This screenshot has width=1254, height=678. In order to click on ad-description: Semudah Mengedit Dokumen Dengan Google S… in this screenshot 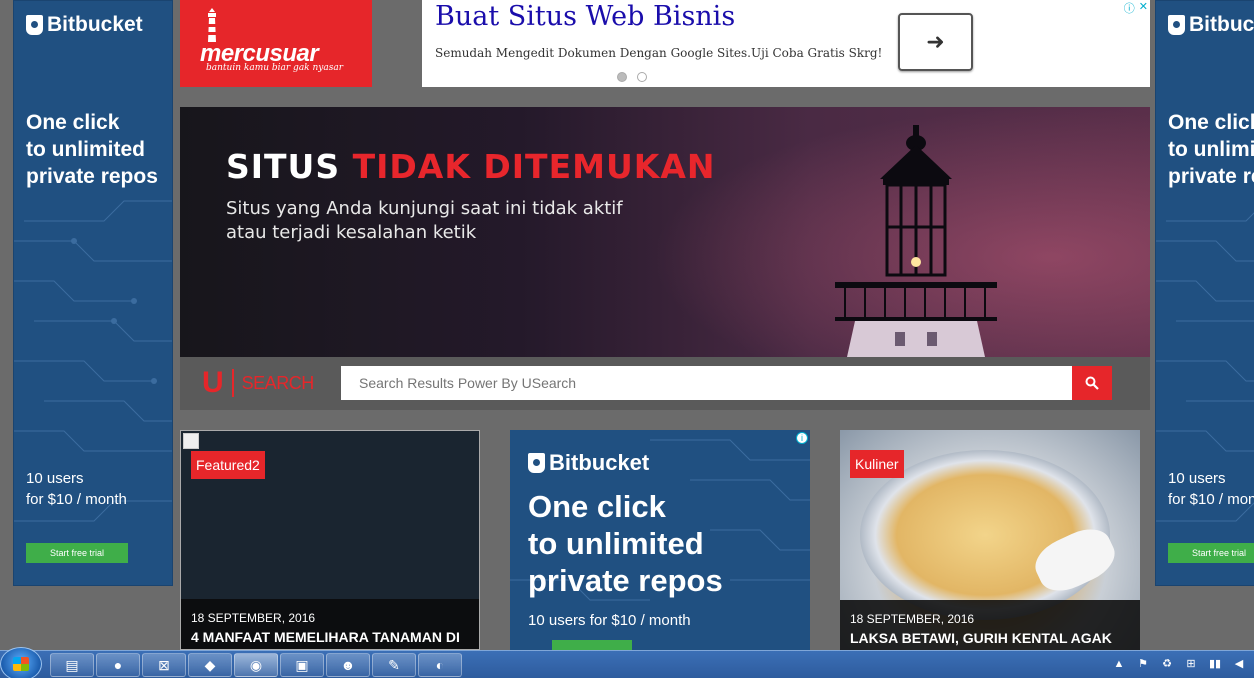, I will do `click(659, 53)`.